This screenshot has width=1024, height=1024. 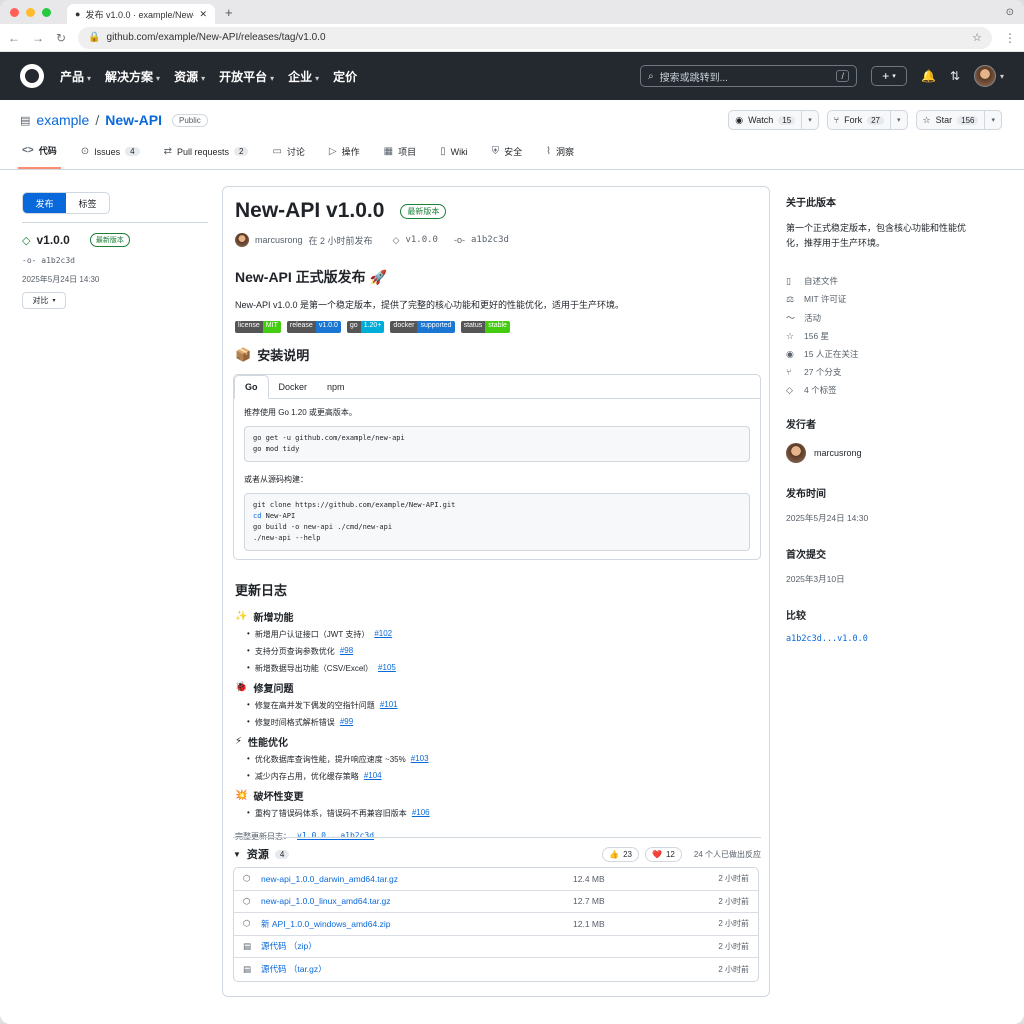 What do you see at coordinates (365, 327) in the screenshot?
I see `go-shield: go 1.20+` at bounding box center [365, 327].